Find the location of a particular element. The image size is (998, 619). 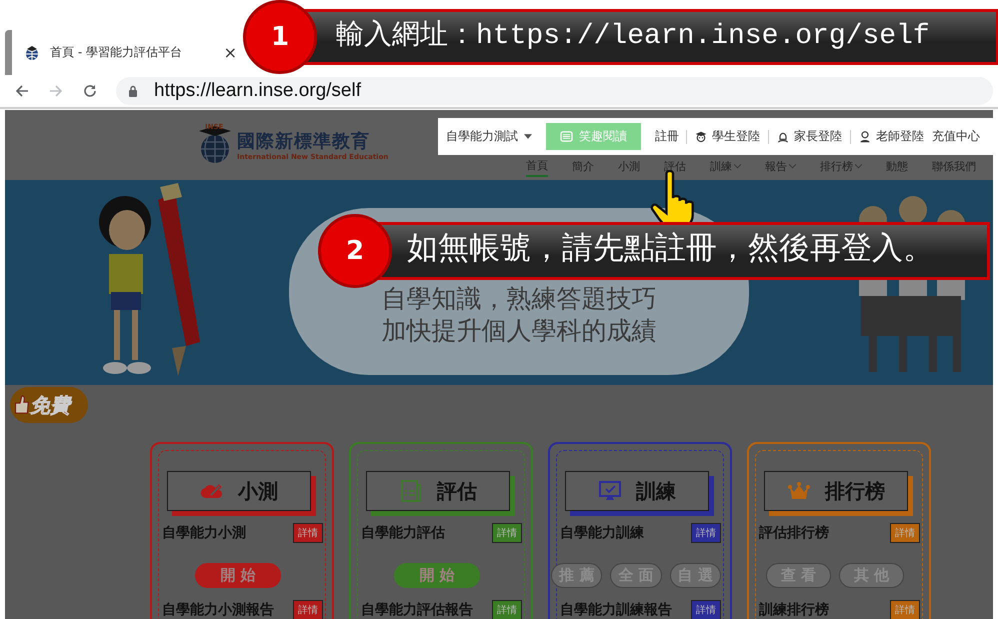

nav-tab: 聯係我們 is located at coordinates (954, 166).